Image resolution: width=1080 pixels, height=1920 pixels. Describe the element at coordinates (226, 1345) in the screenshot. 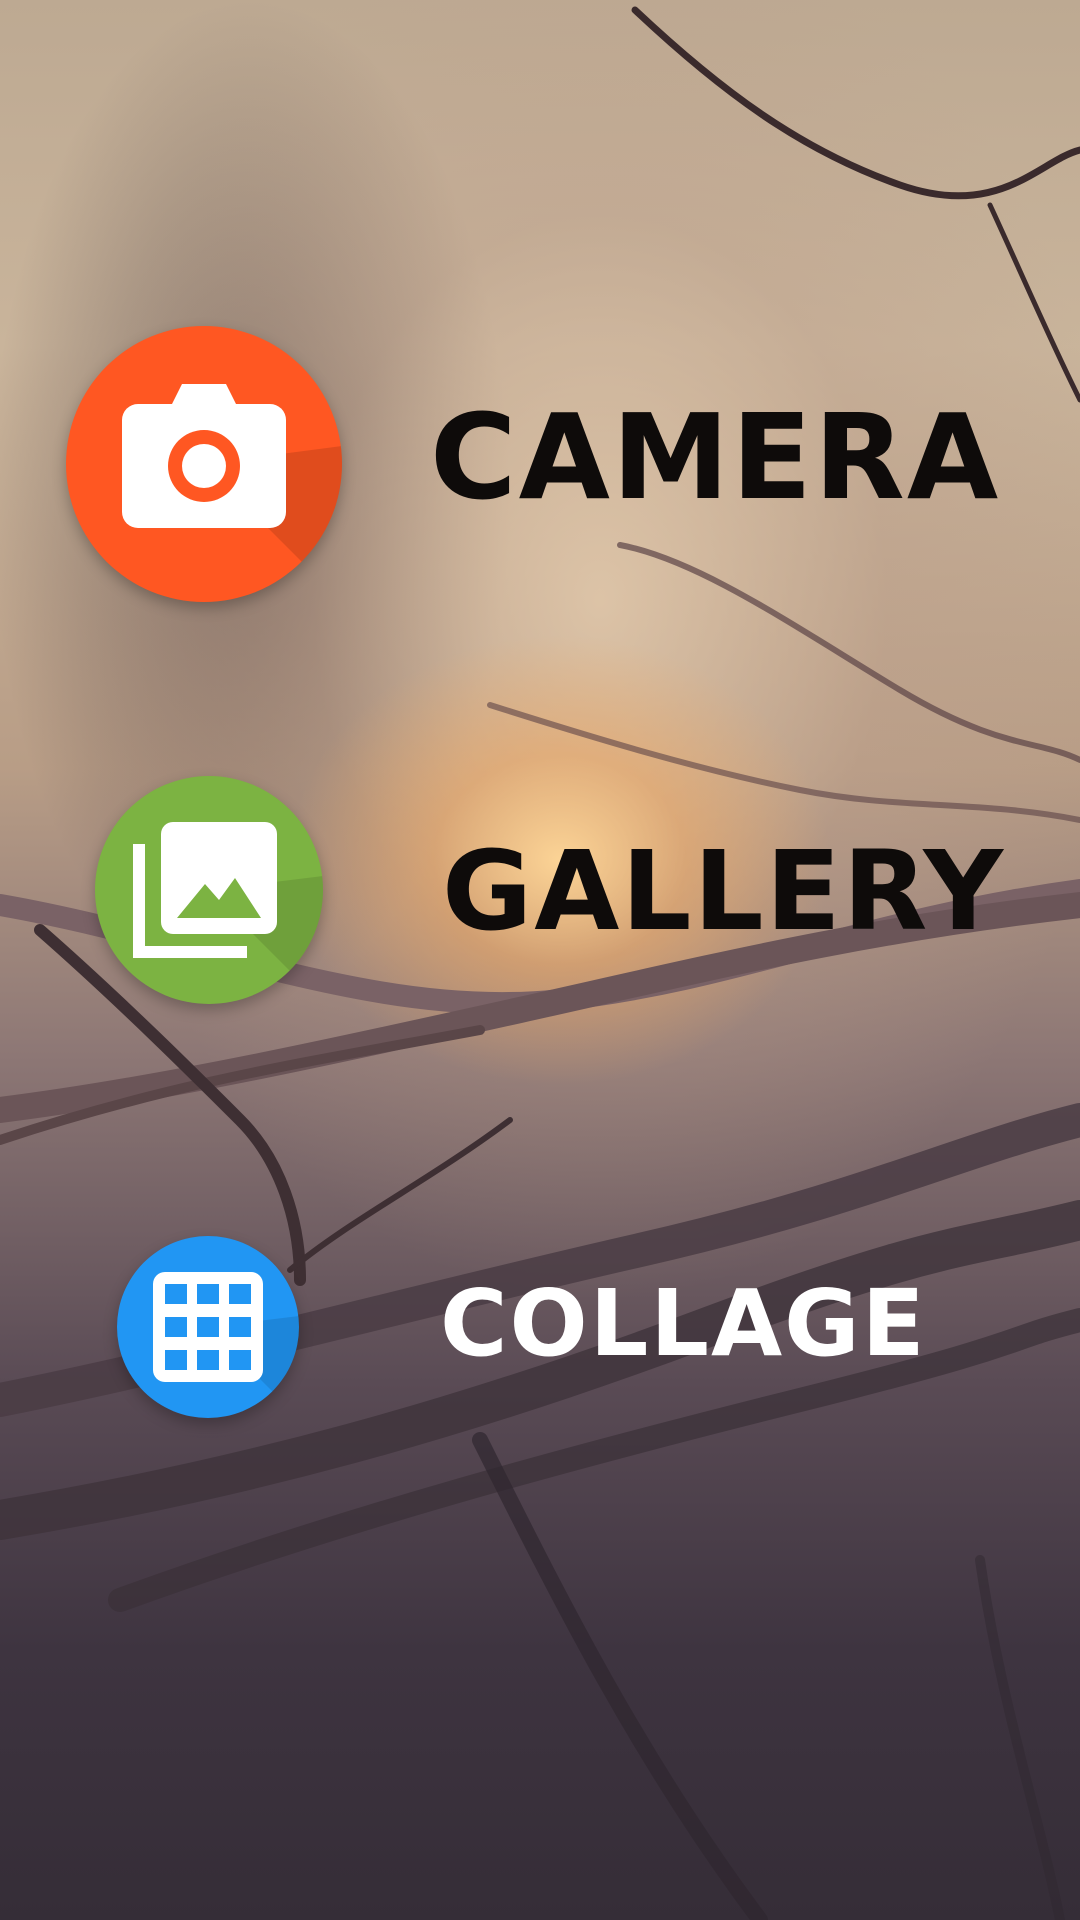

I see `grid-icon` at that location.